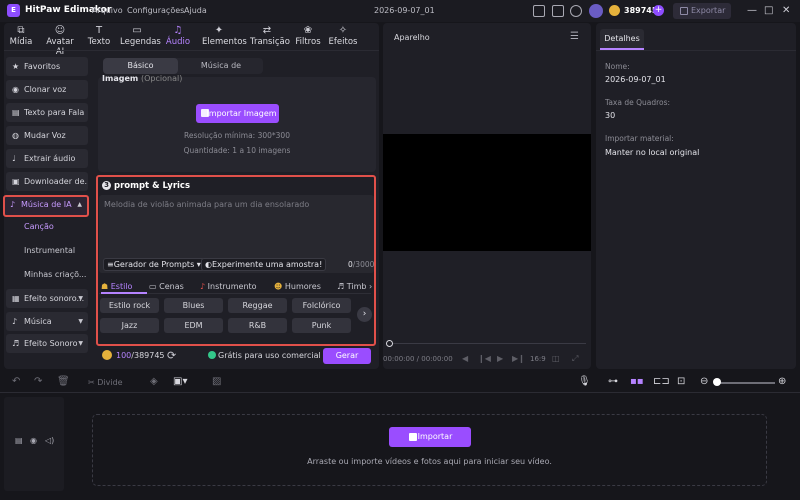 The width and height of the screenshot is (800, 500). What do you see at coordinates (49, 440) in the screenshot?
I see `speaker-icon: ◁)` at bounding box center [49, 440].